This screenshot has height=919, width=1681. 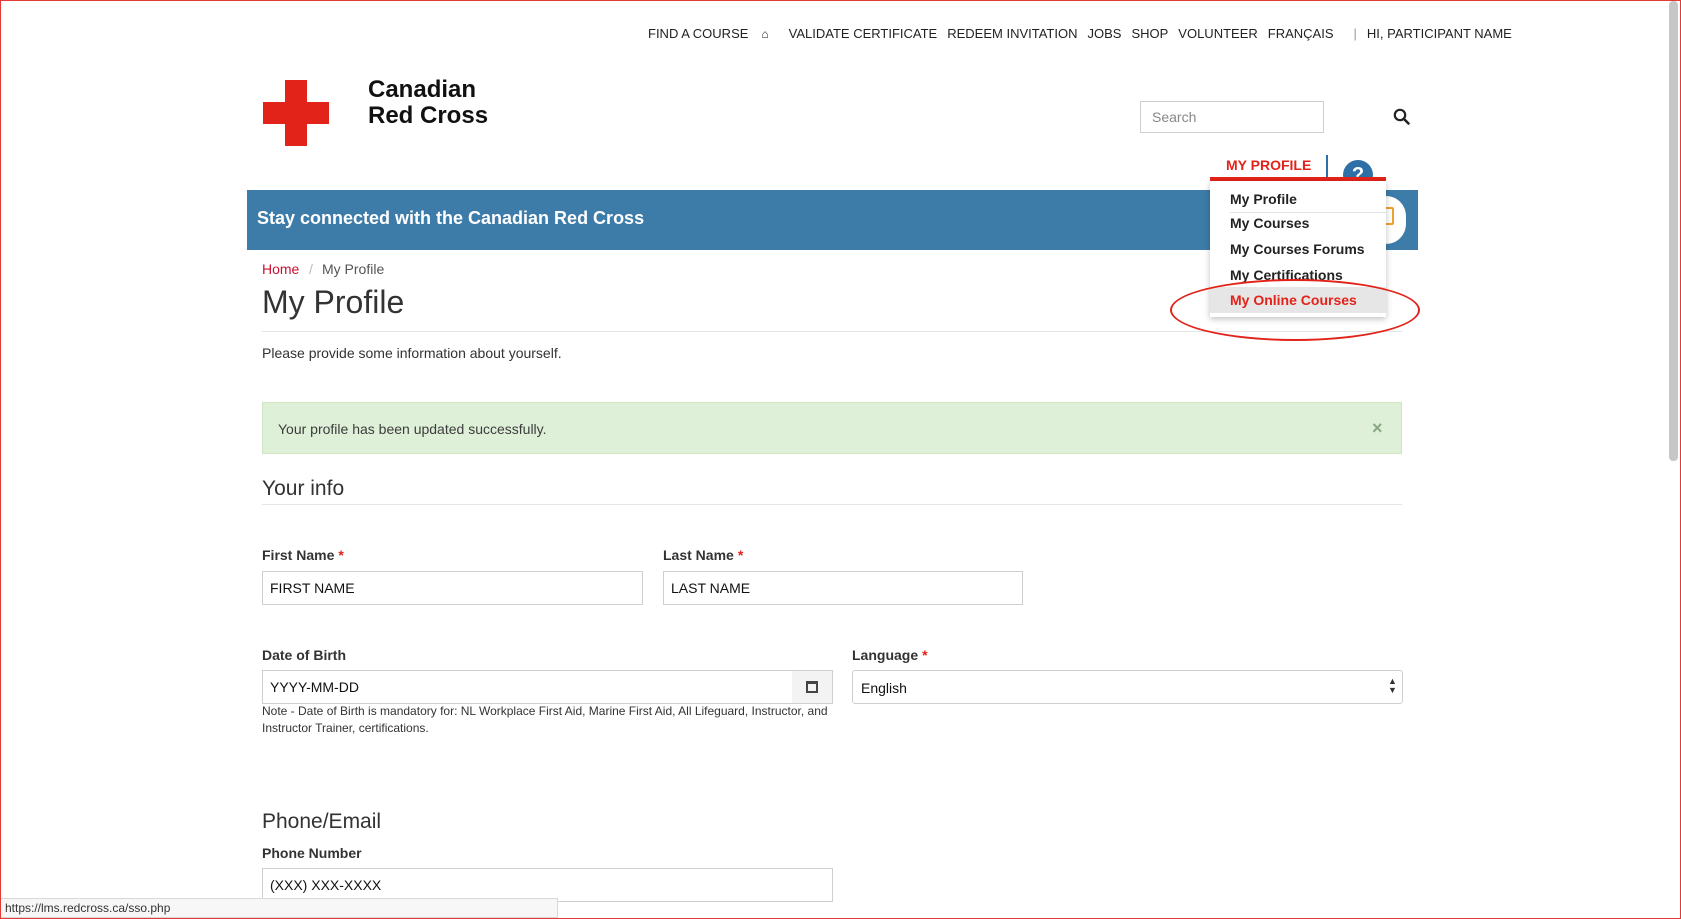 I want to click on search-icon, so click(x=1401, y=116).